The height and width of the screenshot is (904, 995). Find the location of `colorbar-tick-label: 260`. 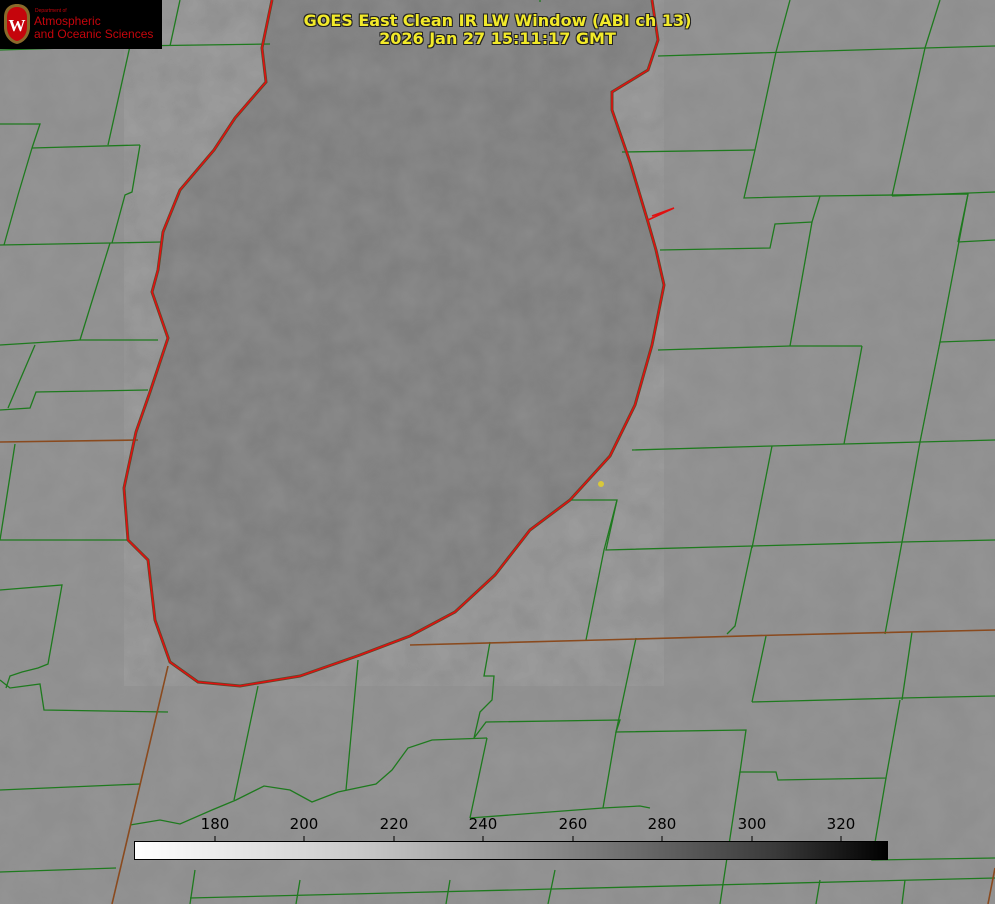

colorbar-tick-label: 260 is located at coordinates (573, 824).